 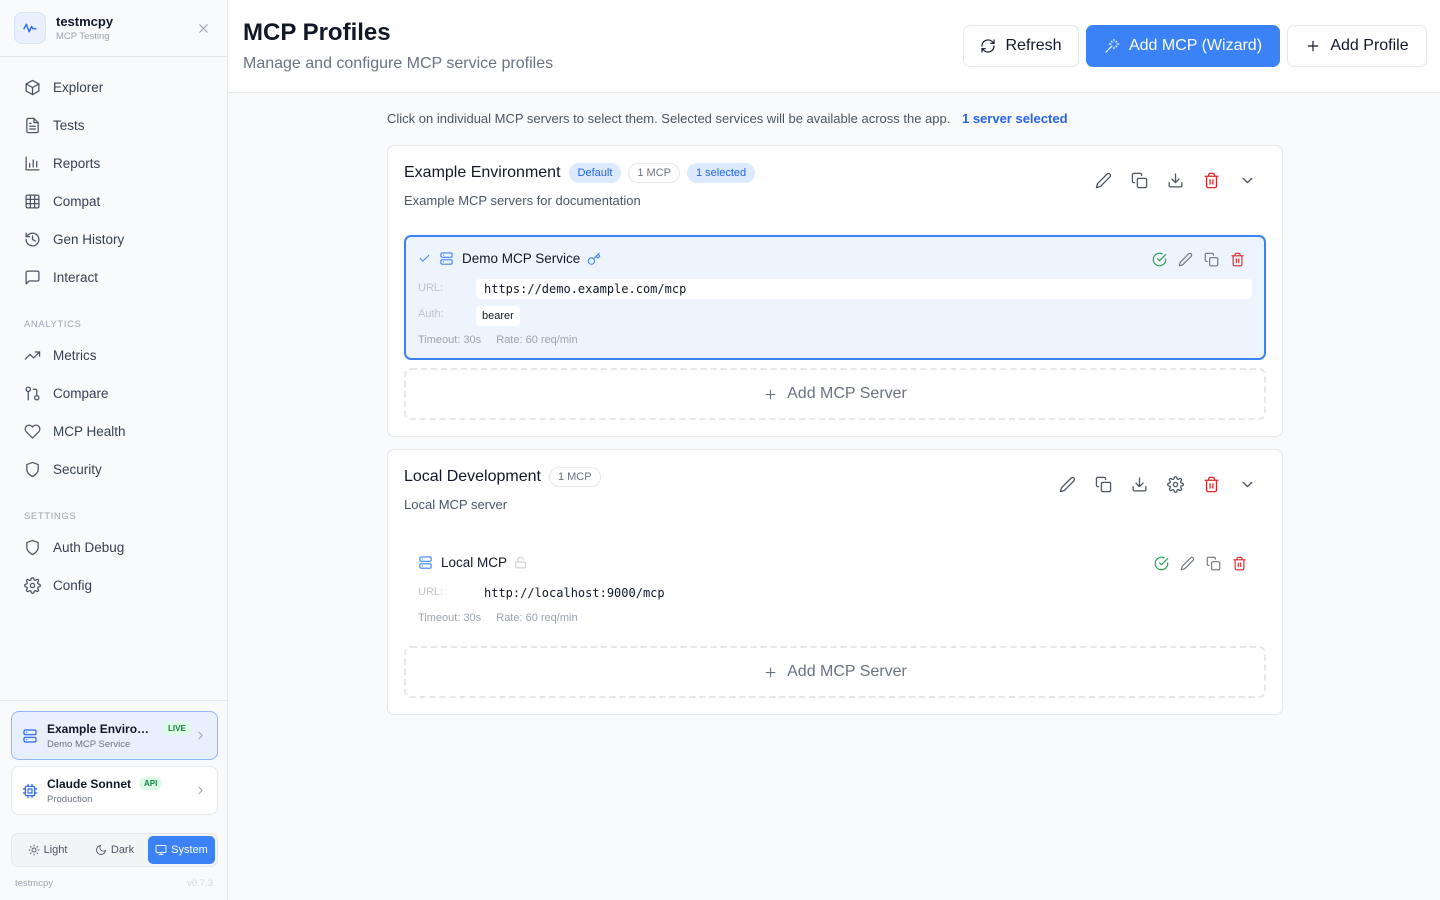 I want to click on theme-switcher: Light Dark System, so click(x=114, y=850).